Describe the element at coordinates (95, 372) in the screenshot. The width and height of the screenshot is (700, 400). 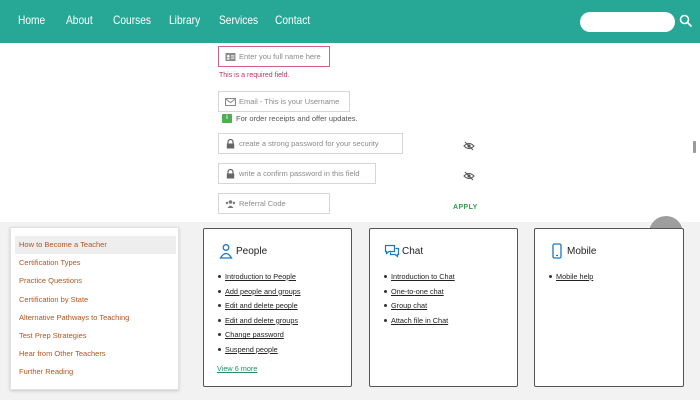
I see `toc-item: Further Reading` at that location.